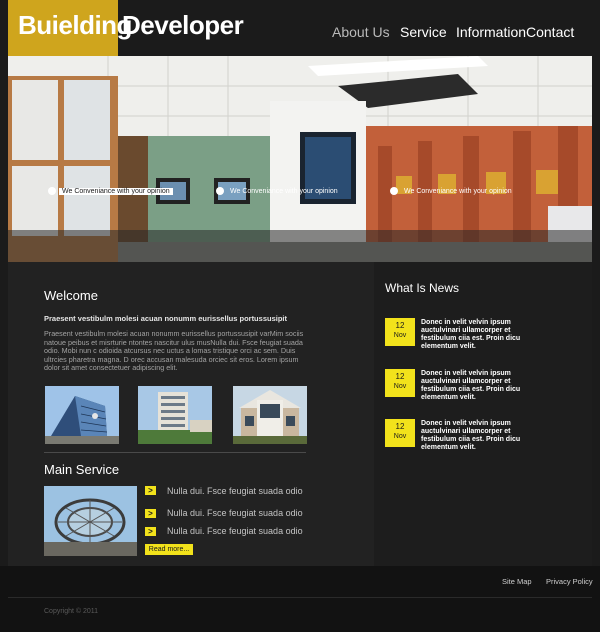 This screenshot has width=600, height=632. Describe the element at coordinates (90, 521) in the screenshot. I see `service-thumbnail` at that location.